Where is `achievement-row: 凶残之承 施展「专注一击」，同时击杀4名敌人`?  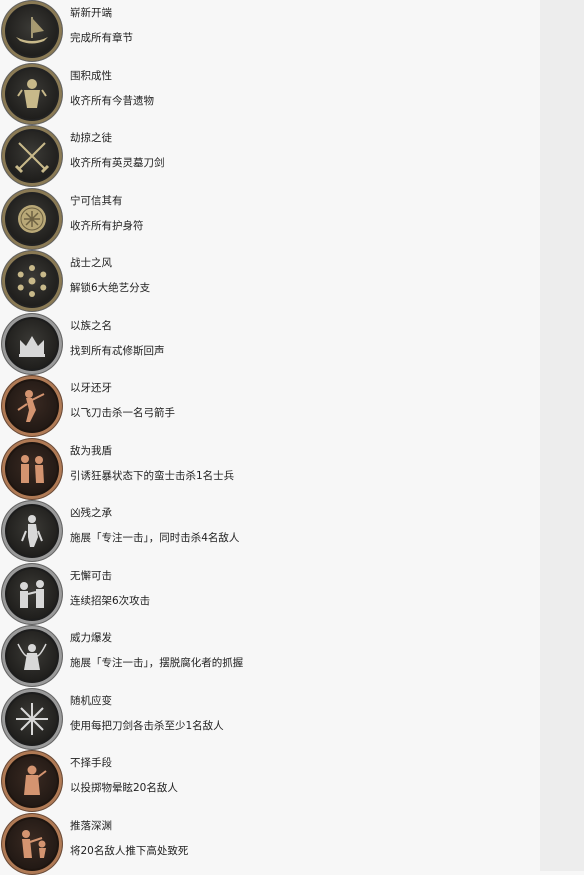
achievement-row: 凶残之承 施展「专注一击」，同时击杀4名敌人 is located at coordinates (270, 531).